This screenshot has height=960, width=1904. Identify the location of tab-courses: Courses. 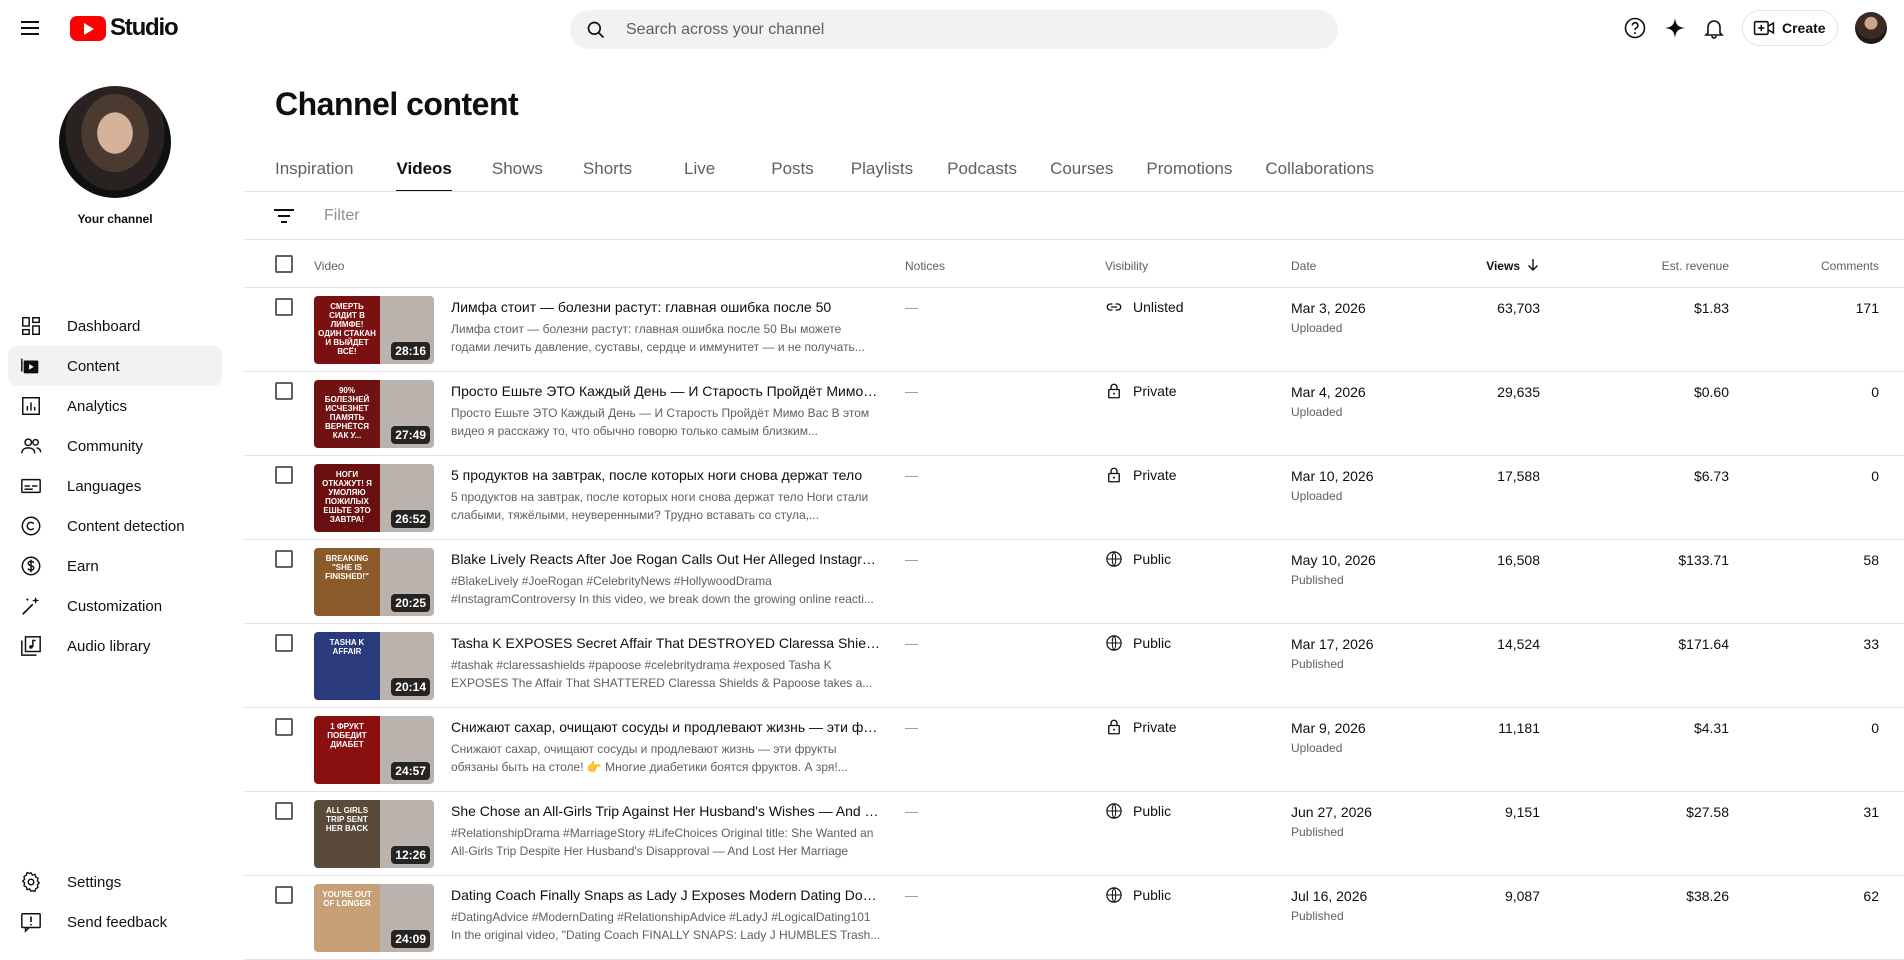
(1081, 174).